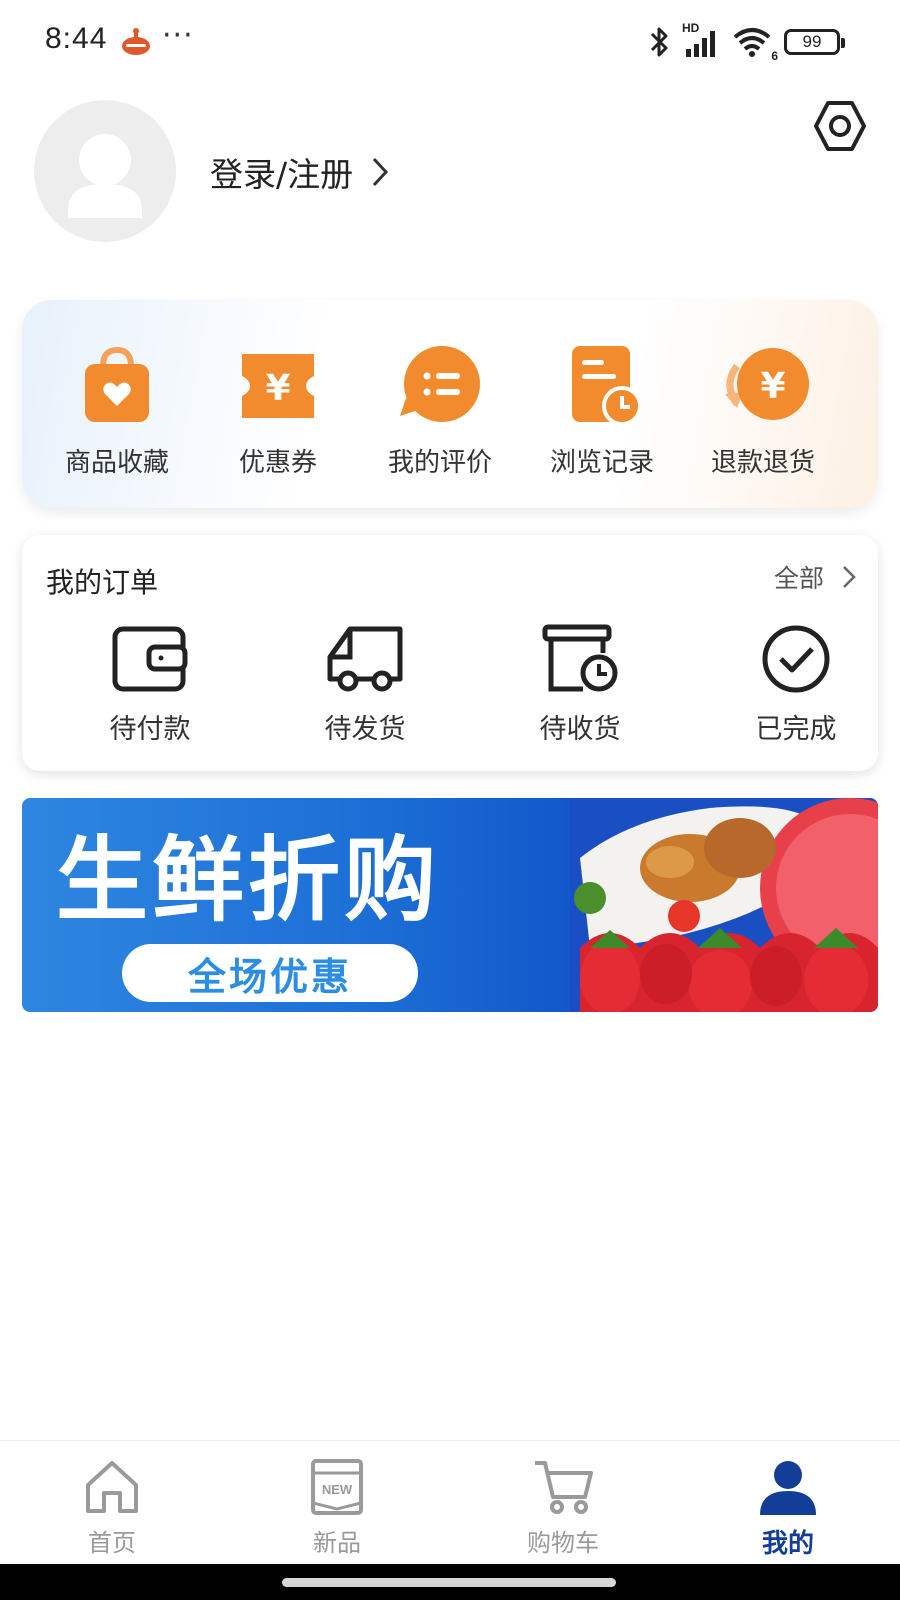  I want to click on battery-icon: 99, so click(814, 42).